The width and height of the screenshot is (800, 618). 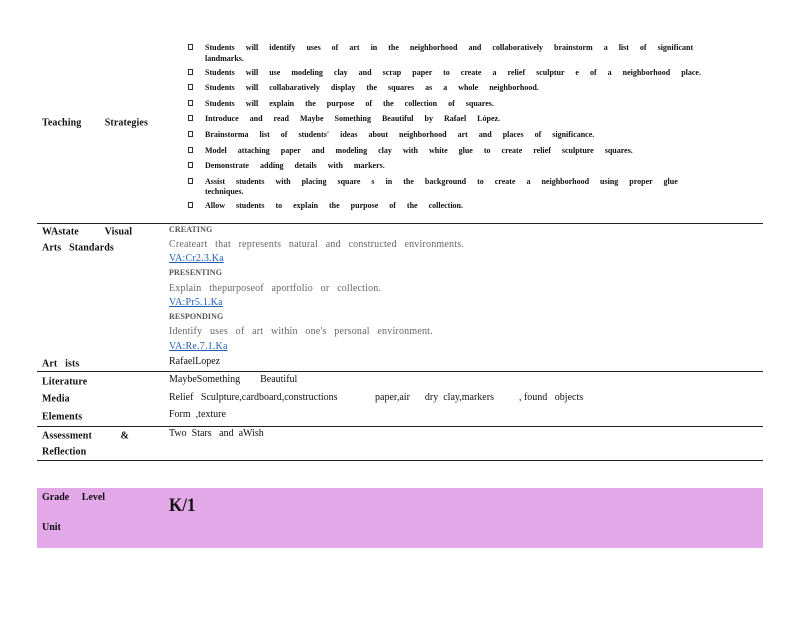 What do you see at coordinates (295, 166) in the screenshot?
I see `teaching-strategy-text: Demonstrate adding details with markers.` at bounding box center [295, 166].